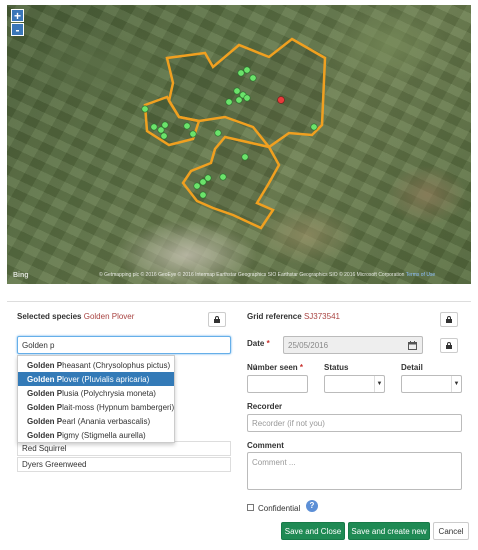  I want to click on autocomplete-option: Golden Pheasant (Chrysolophus pictus), so click(96, 365).